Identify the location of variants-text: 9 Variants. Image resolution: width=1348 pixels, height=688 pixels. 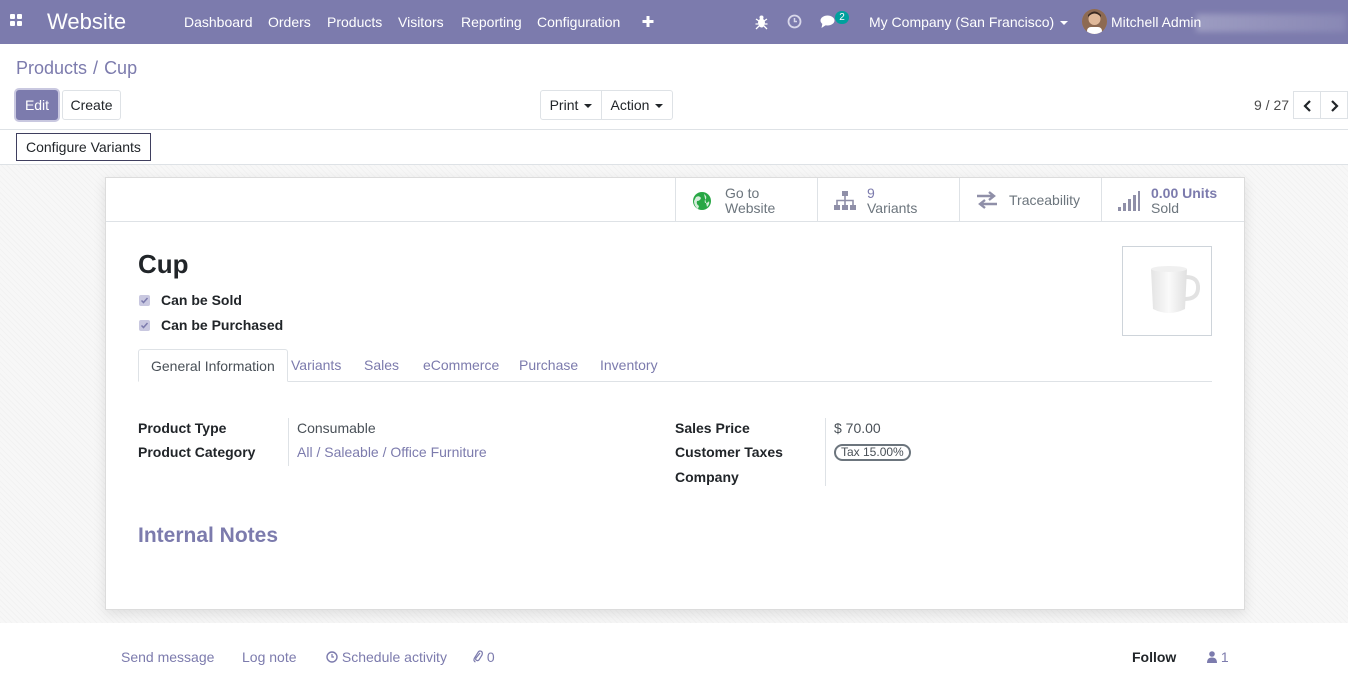
(892, 201).